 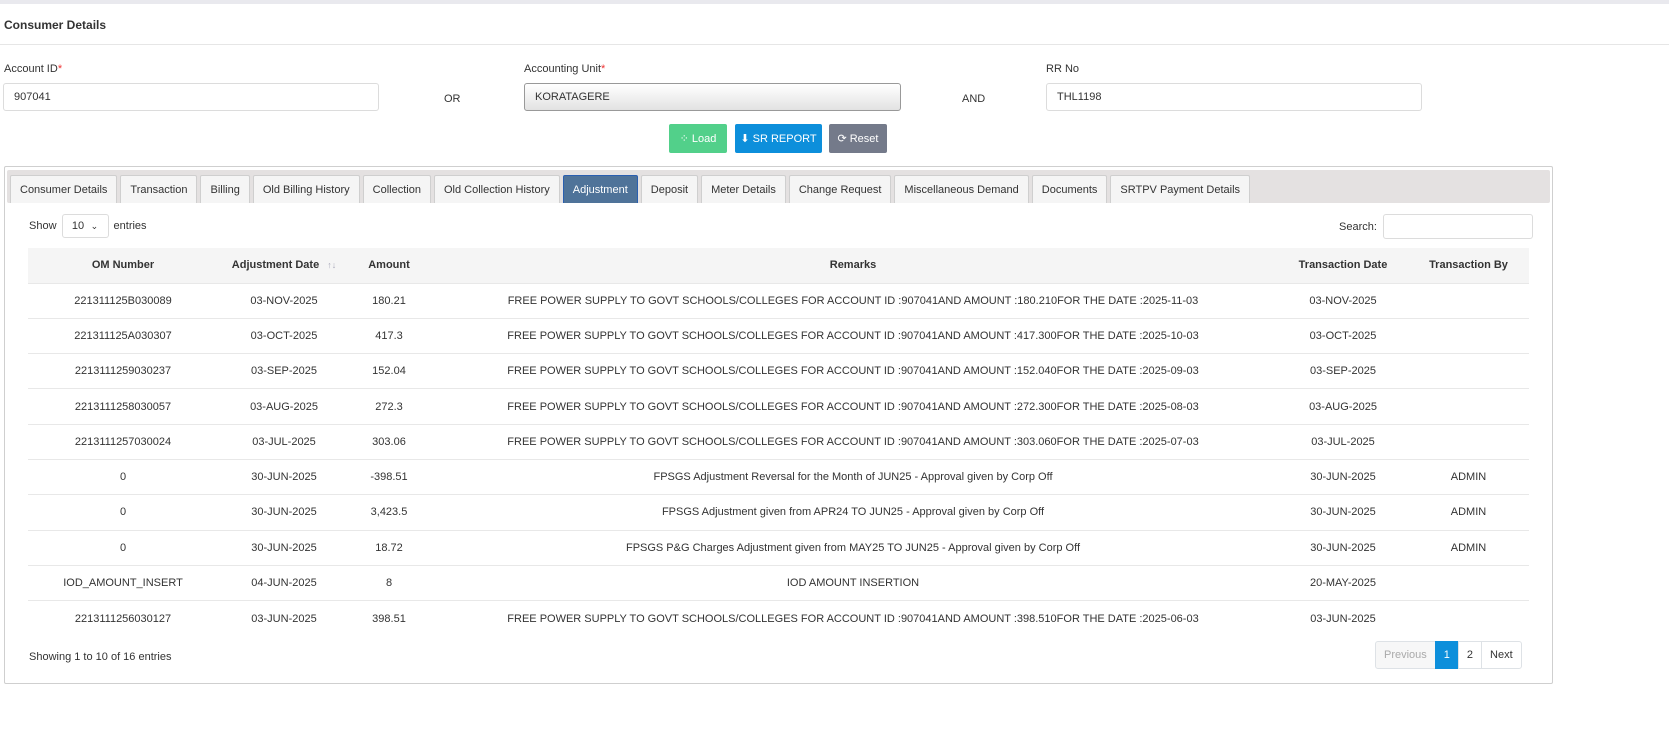 What do you see at coordinates (64, 189) in the screenshot?
I see `tab-consumer-details: Consumer Details` at bounding box center [64, 189].